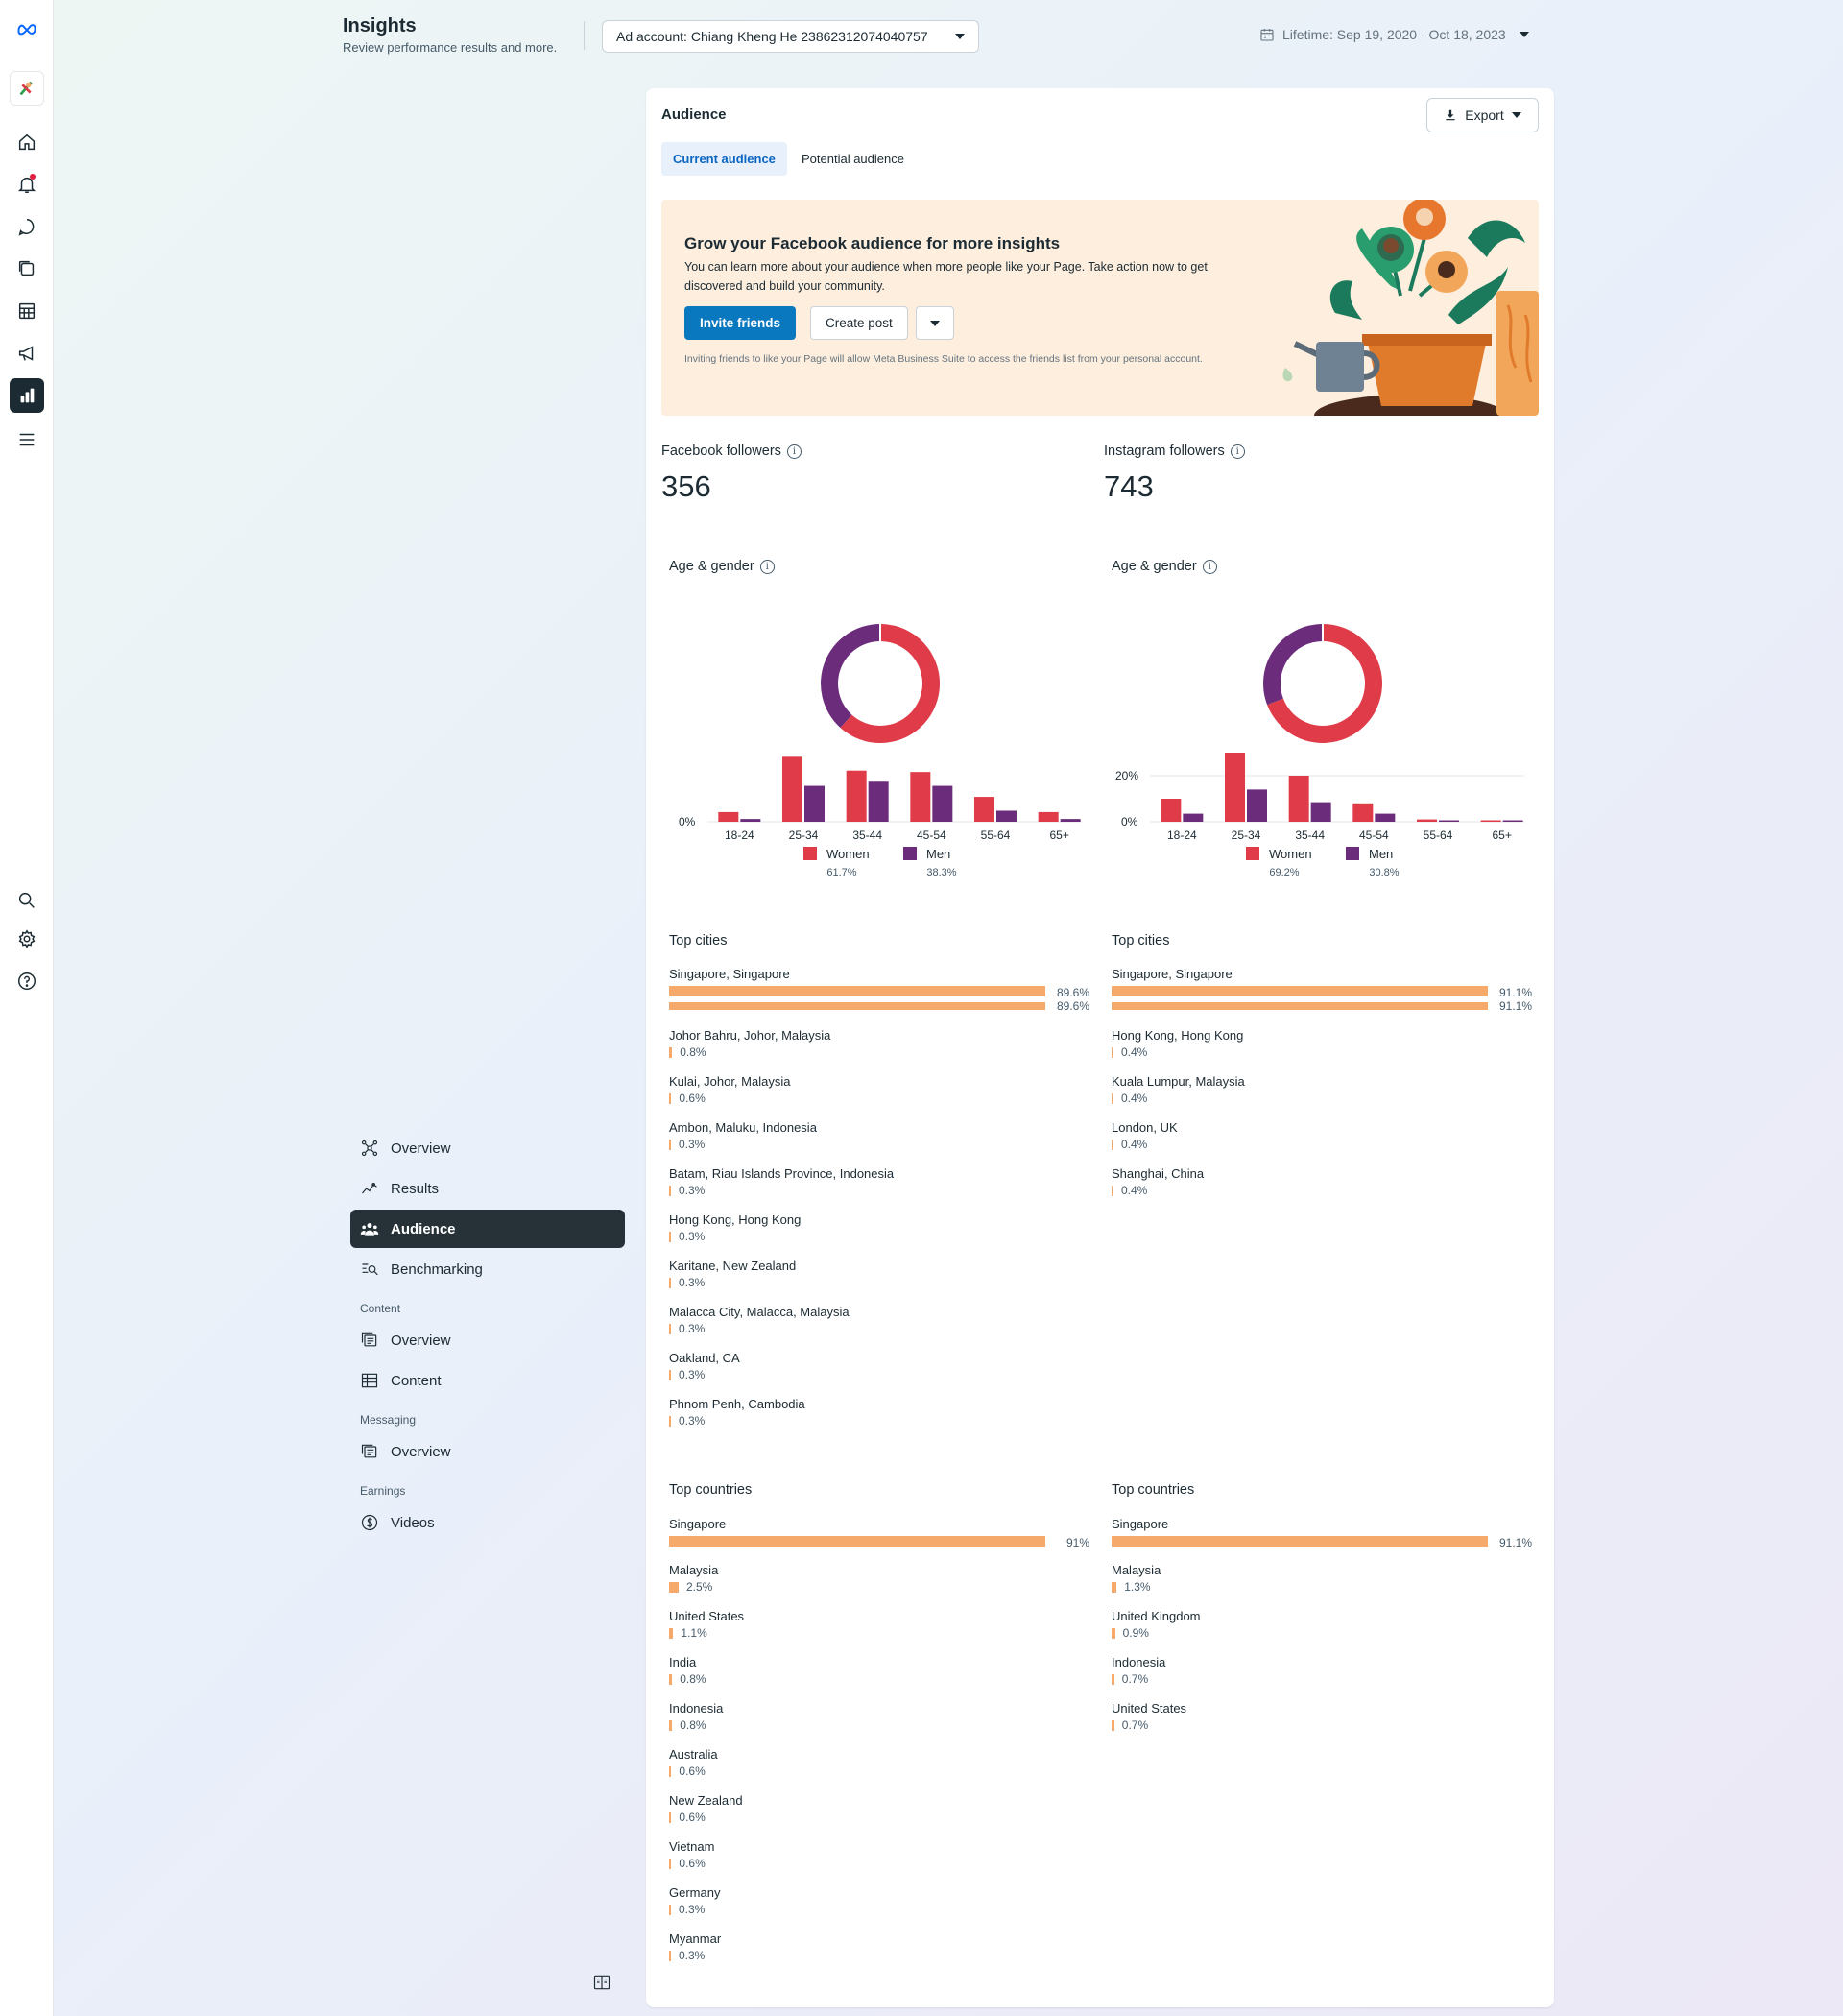 This screenshot has width=1843, height=2016. What do you see at coordinates (935, 323) in the screenshot?
I see `create-post-options-button` at bounding box center [935, 323].